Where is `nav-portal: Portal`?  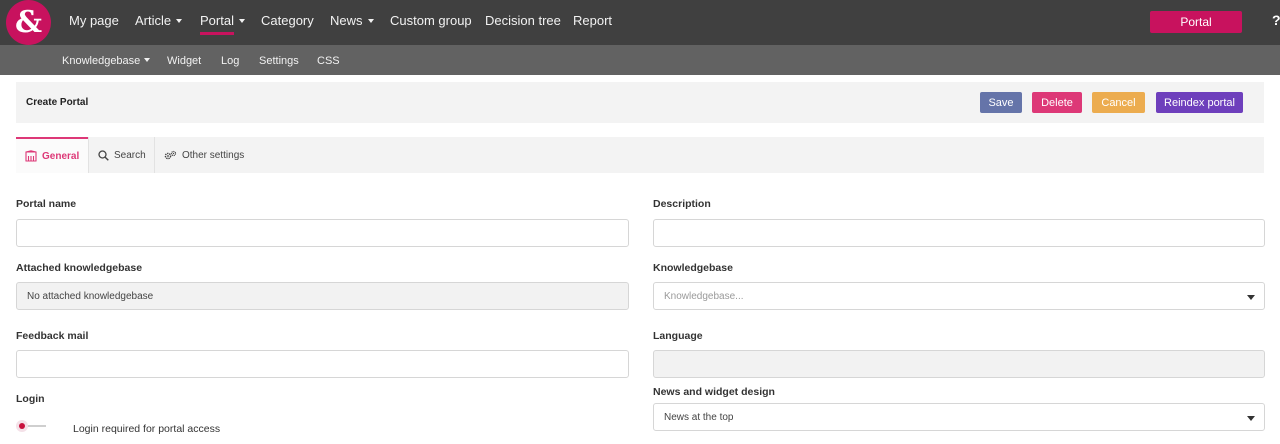
nav-portal: Portal is located at coordinates (222, 20).